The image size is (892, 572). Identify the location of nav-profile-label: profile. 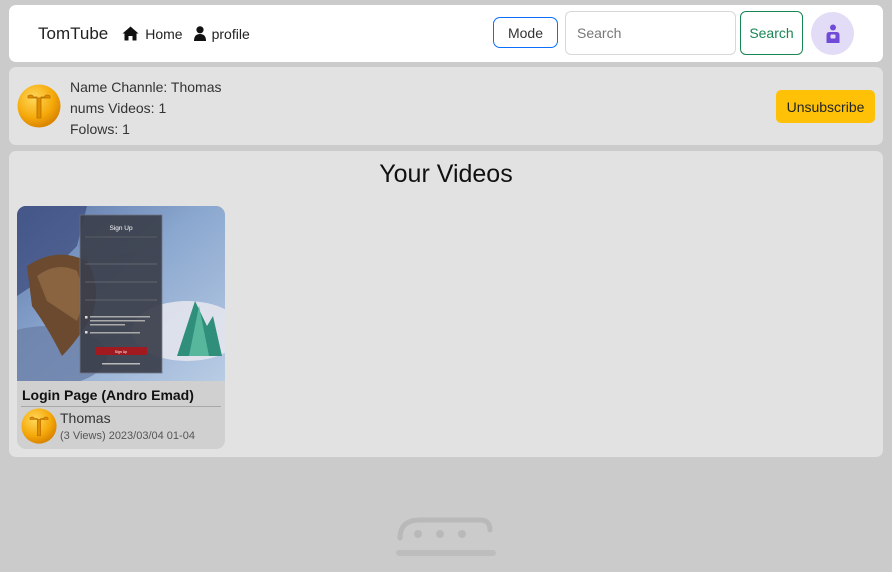
(230, 33).